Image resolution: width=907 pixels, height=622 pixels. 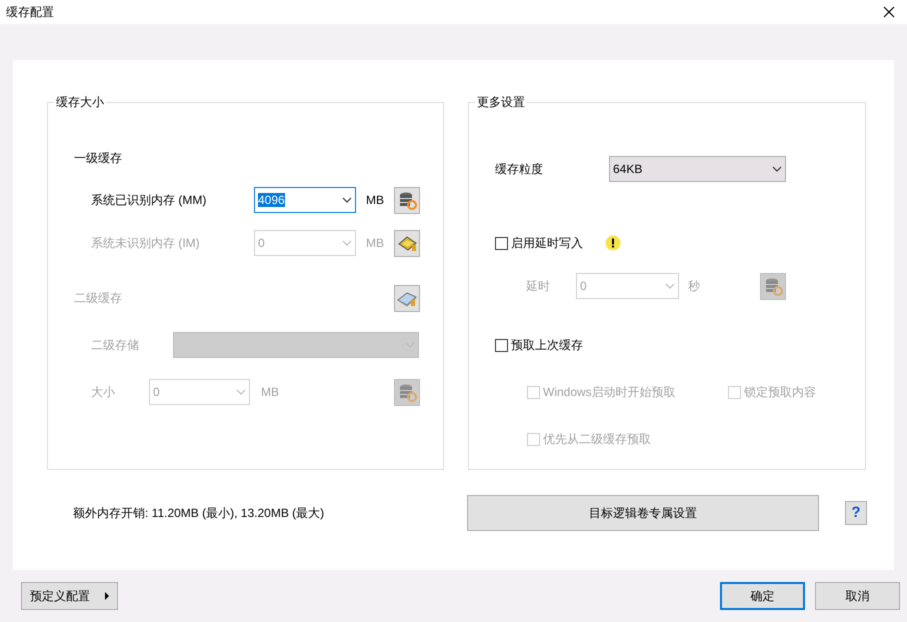 I want to click on field-label: 二级存储, so click(x=115, y=345).